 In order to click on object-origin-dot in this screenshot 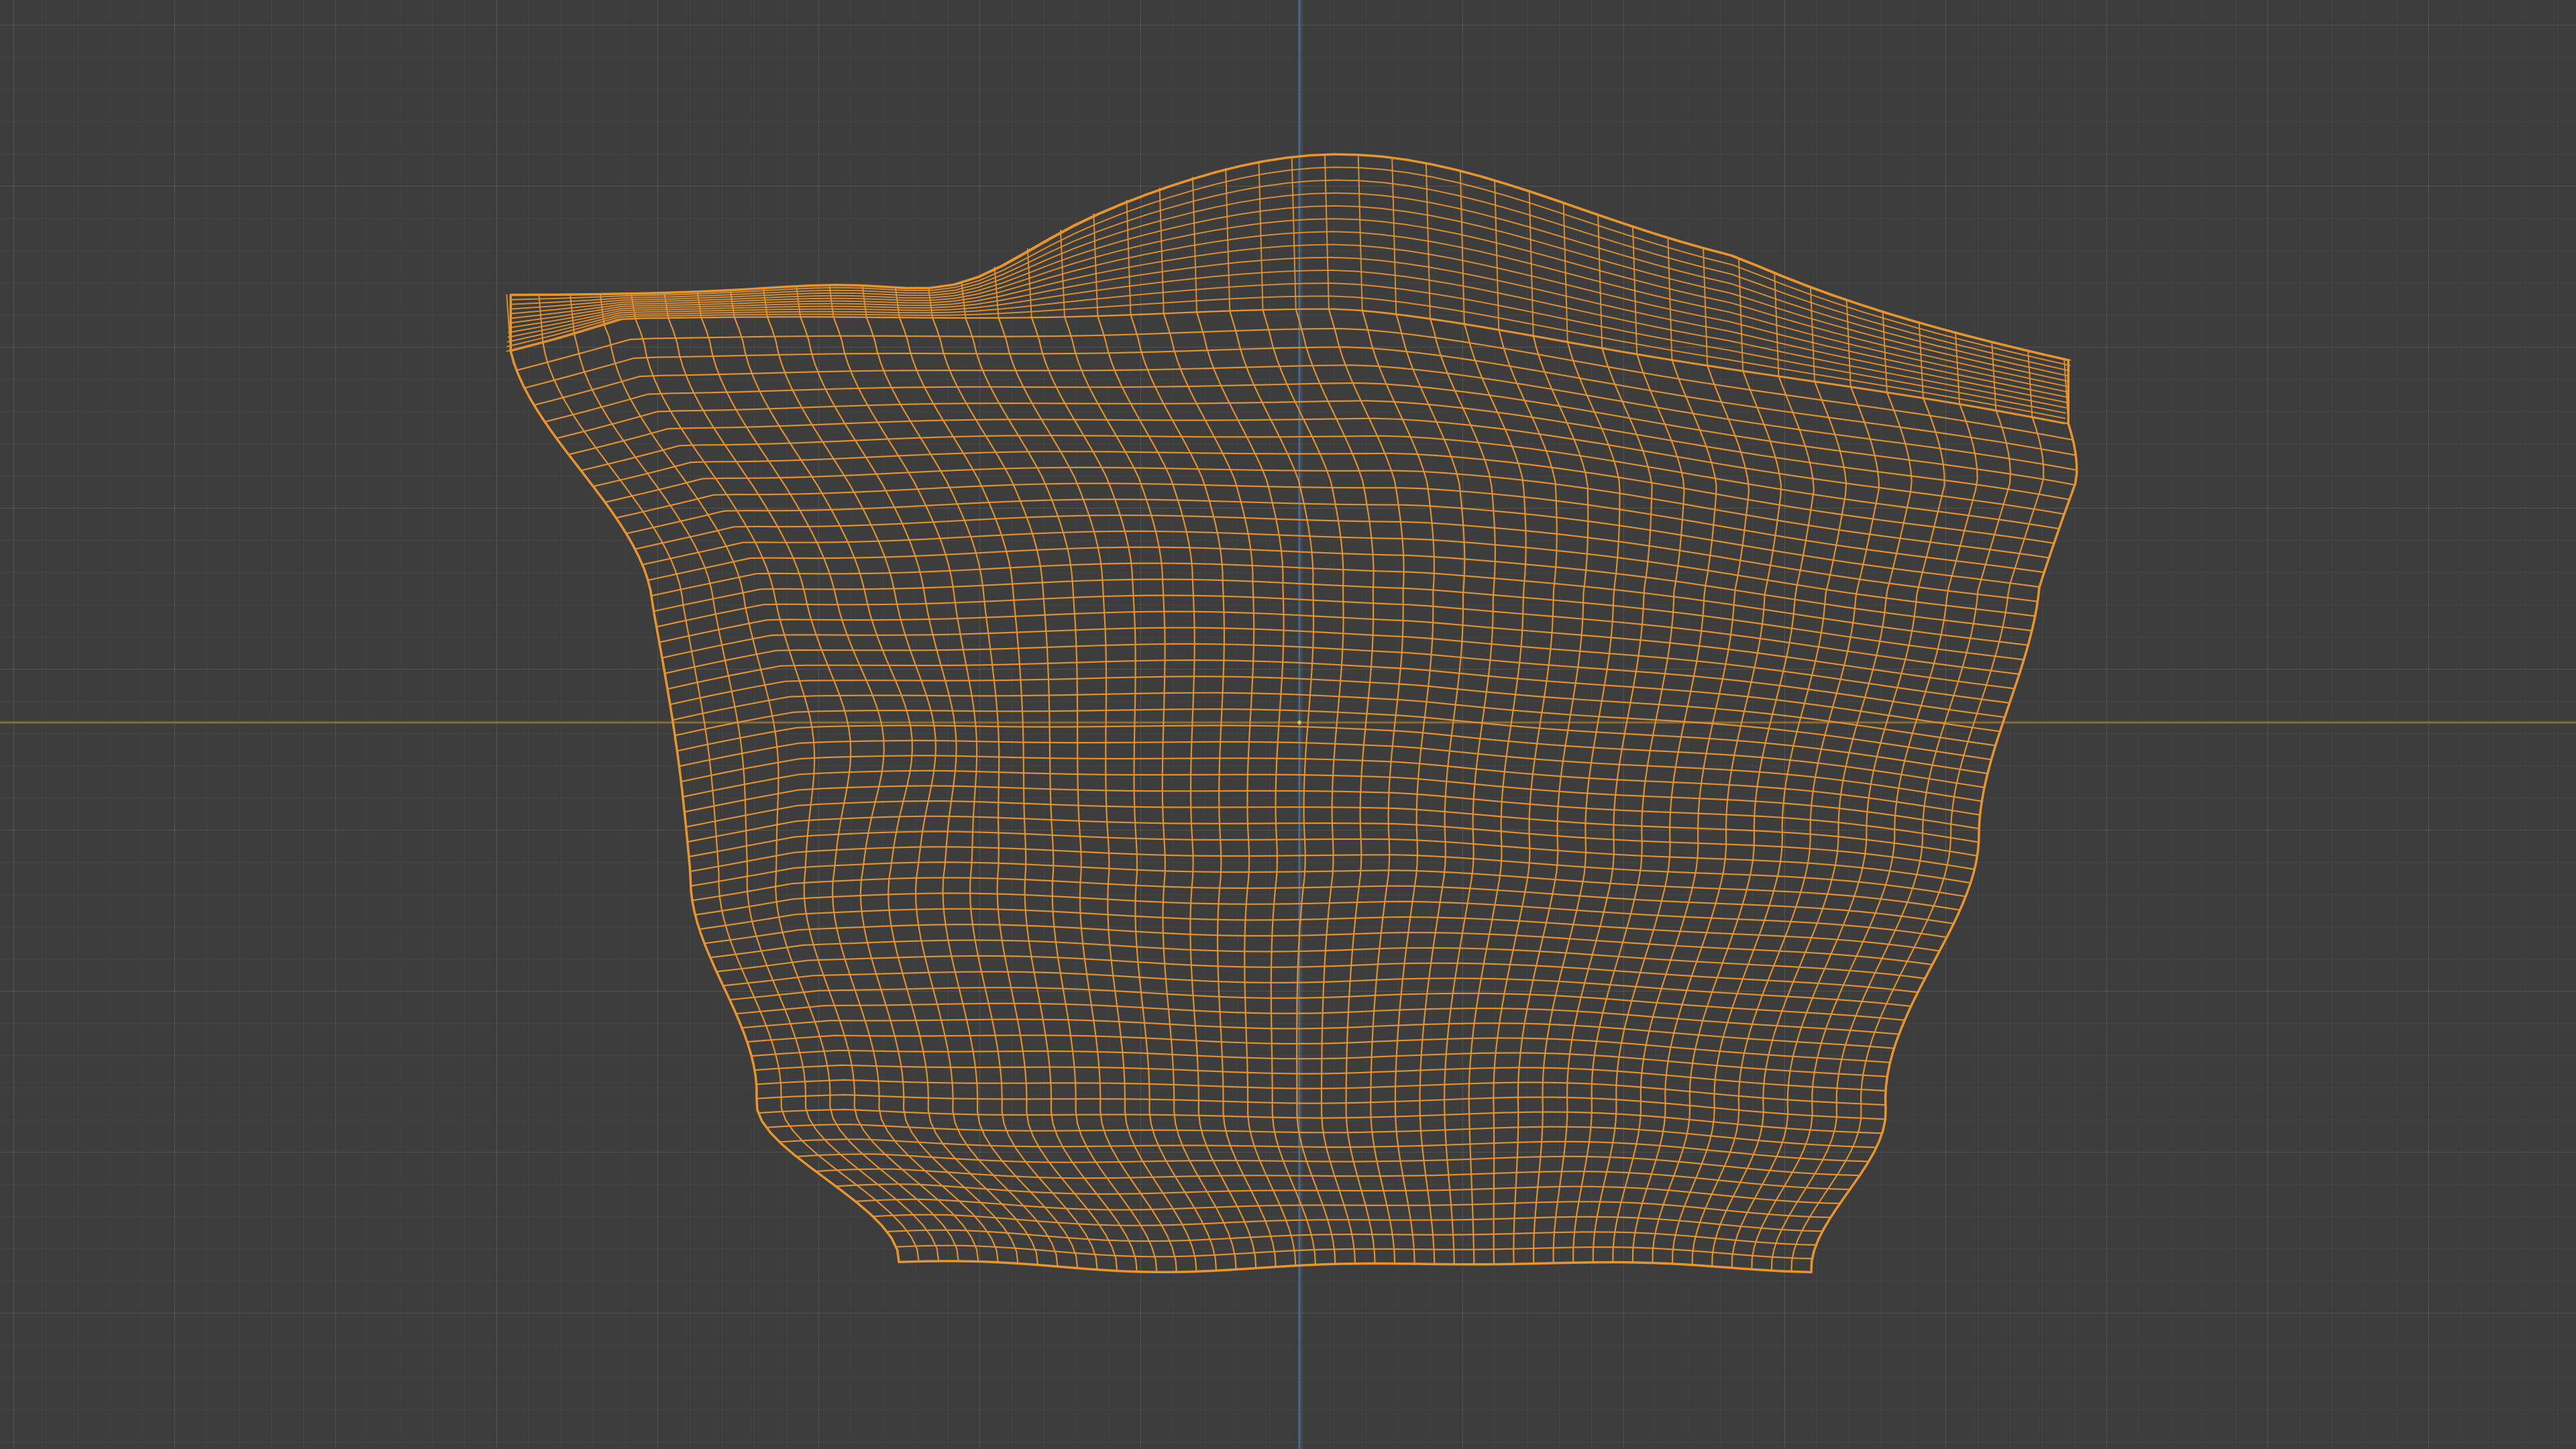, I will do `click(1299, 722)`.